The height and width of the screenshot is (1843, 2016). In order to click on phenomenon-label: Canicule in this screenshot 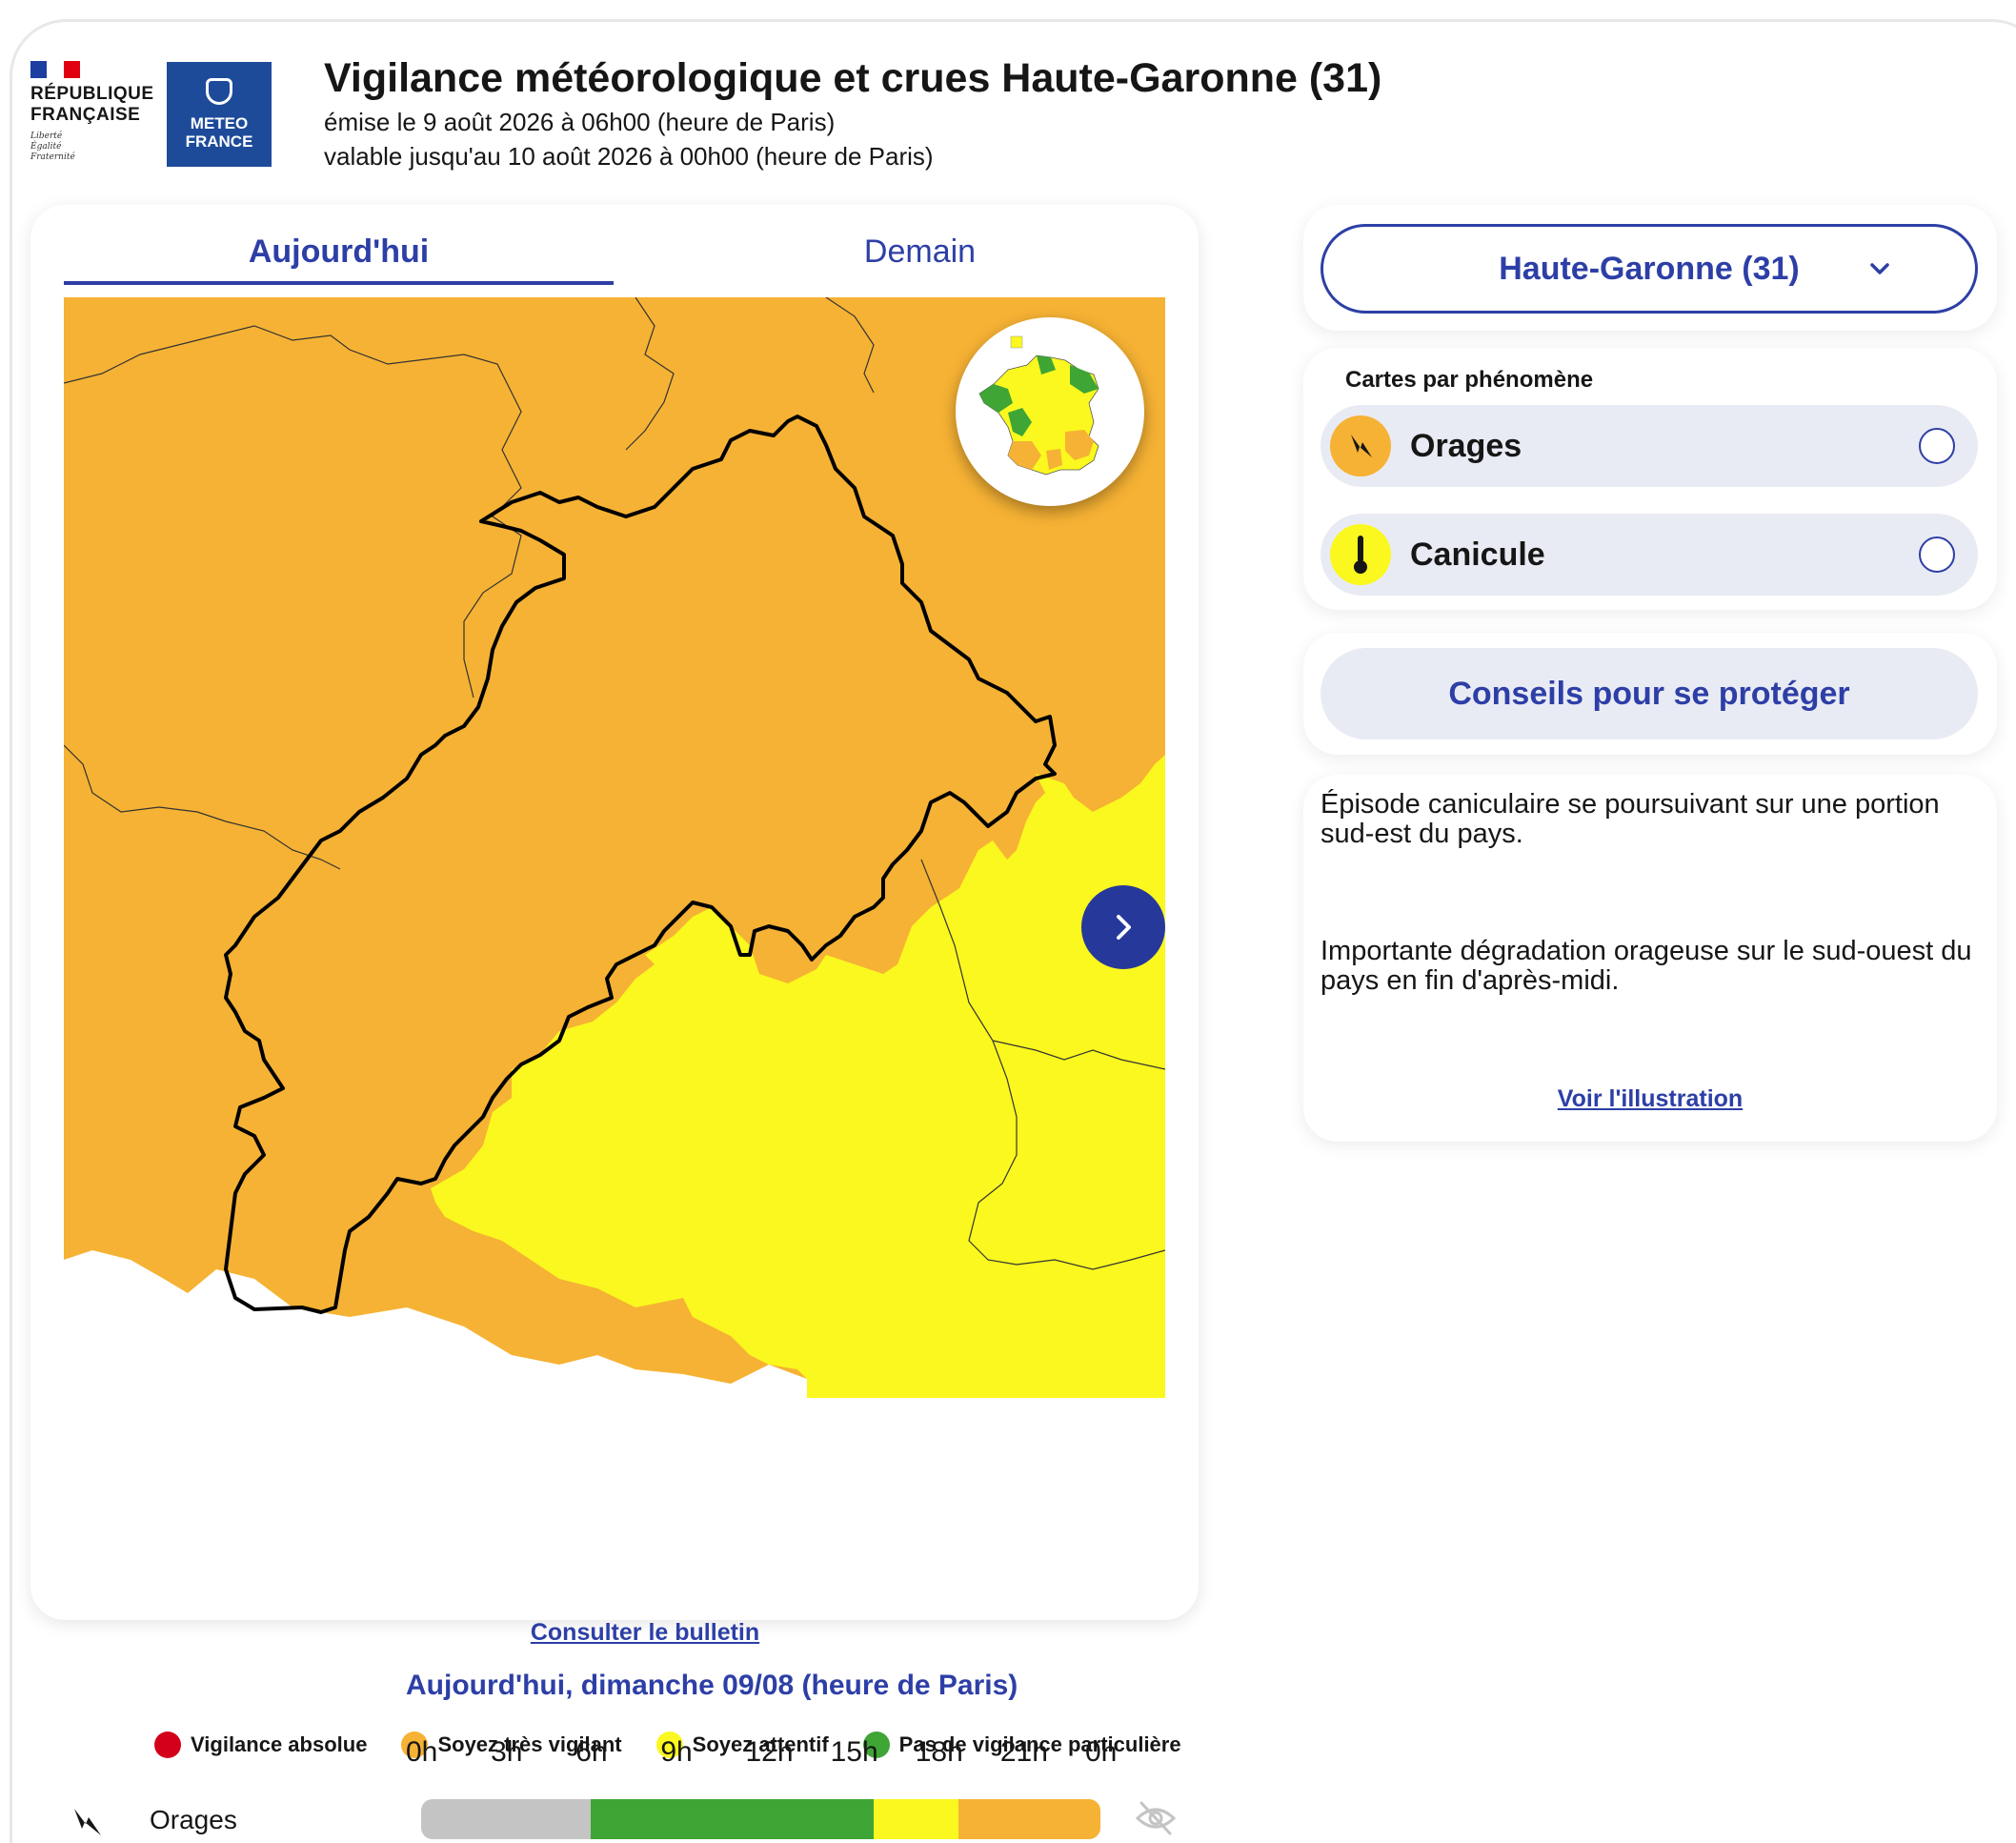, I will do `click(1477, 554)`.